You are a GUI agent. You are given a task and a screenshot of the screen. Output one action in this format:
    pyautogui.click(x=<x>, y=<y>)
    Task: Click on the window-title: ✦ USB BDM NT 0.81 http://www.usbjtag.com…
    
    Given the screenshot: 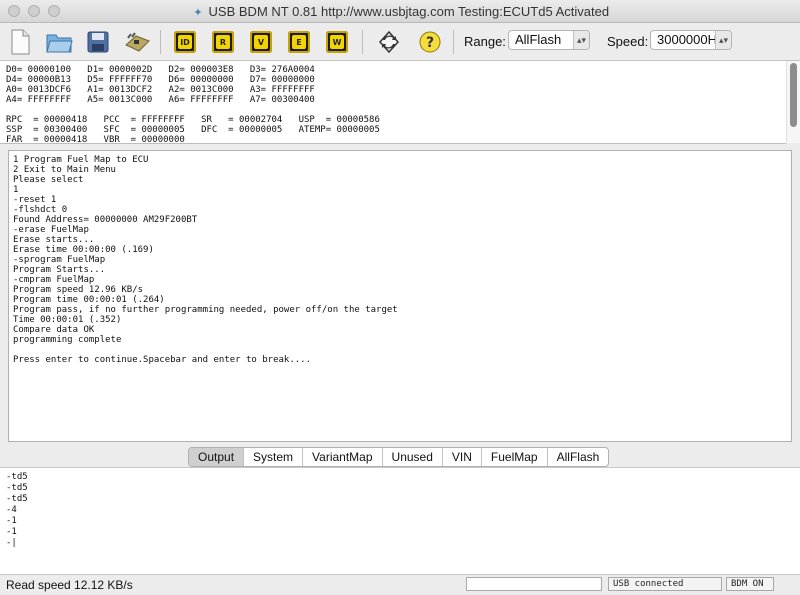 What is the action you would take?
    pyautogui.click(x=400, y=11)
    